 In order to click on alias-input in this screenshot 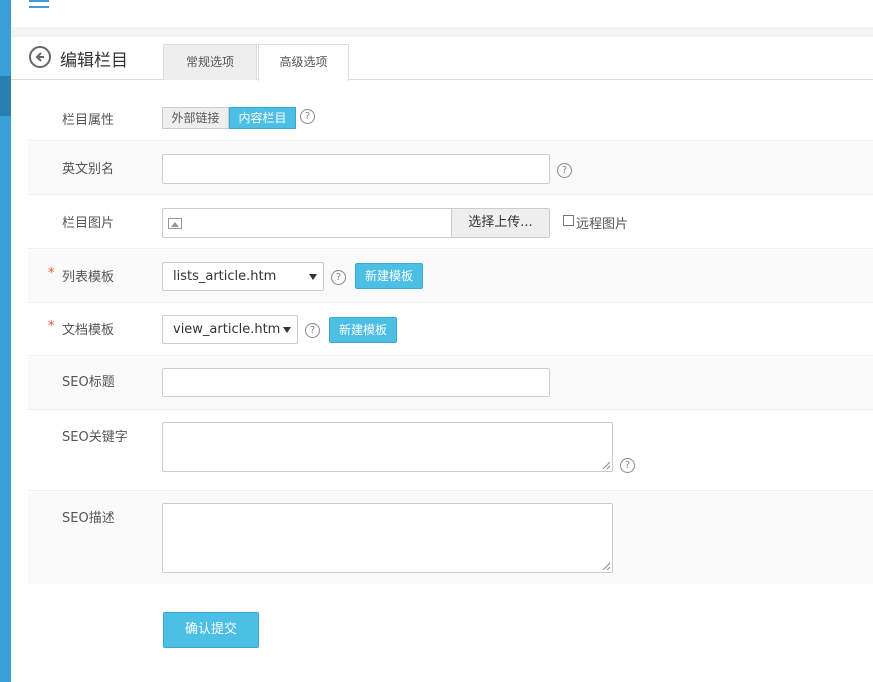, I will do `click(356, 169)`.